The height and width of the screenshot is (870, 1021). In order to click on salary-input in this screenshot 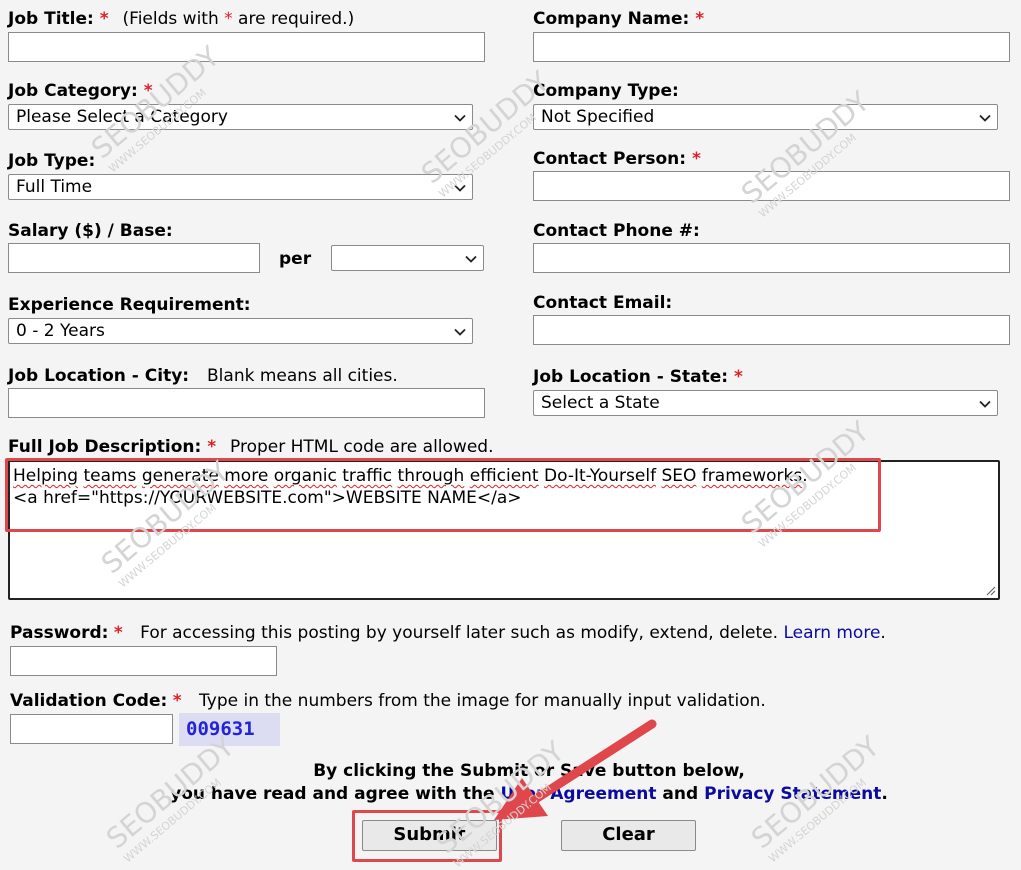, I will do `click(134, 258)`.